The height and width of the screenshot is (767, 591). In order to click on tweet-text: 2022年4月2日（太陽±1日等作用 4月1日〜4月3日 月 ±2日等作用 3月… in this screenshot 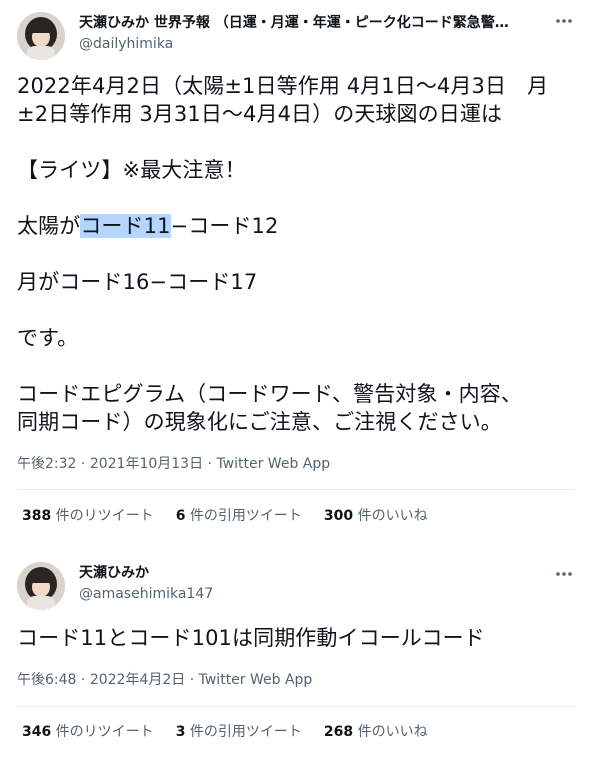, I will do `click(296, 100)`.